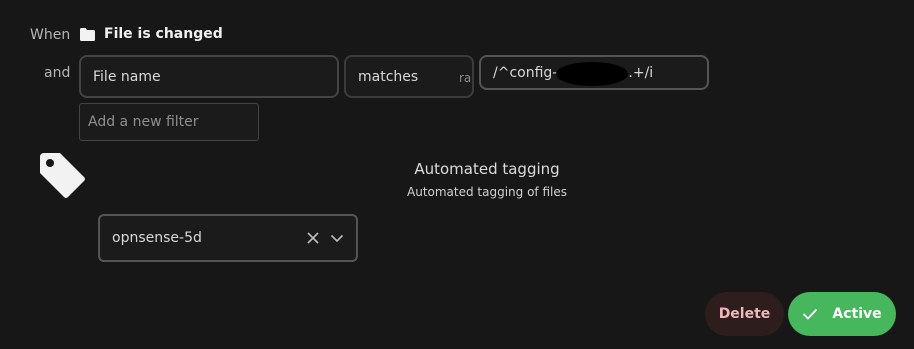  What do you see at coordinates (157, 238) in the screenshot?
I see `tag-select-value: opnsense-5d` at bounding box center [157, 238].